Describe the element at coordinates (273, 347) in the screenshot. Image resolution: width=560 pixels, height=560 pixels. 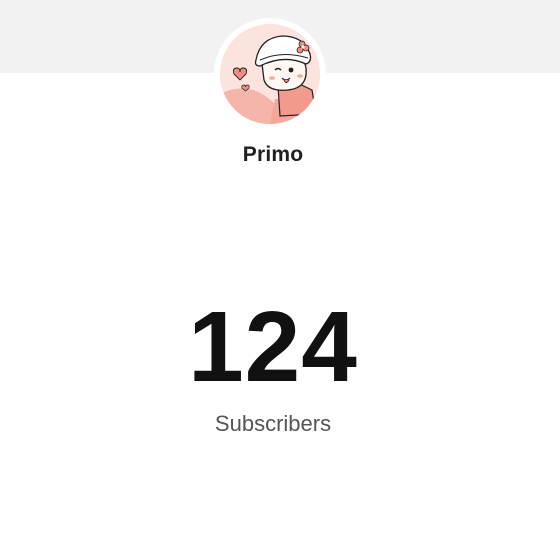
I see `subscriber-count: 124` at that location.